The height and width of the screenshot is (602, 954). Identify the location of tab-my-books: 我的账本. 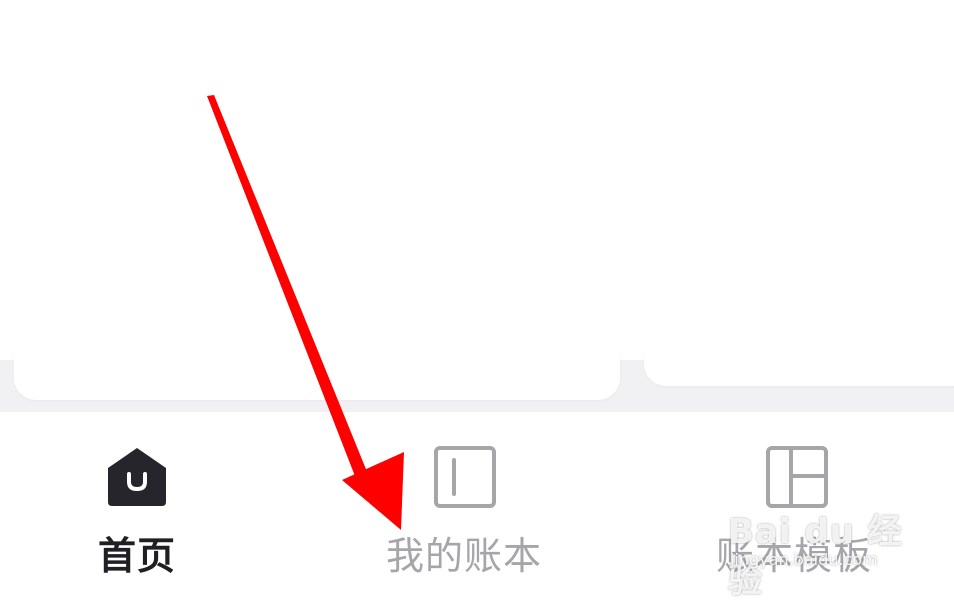
(470, 502).